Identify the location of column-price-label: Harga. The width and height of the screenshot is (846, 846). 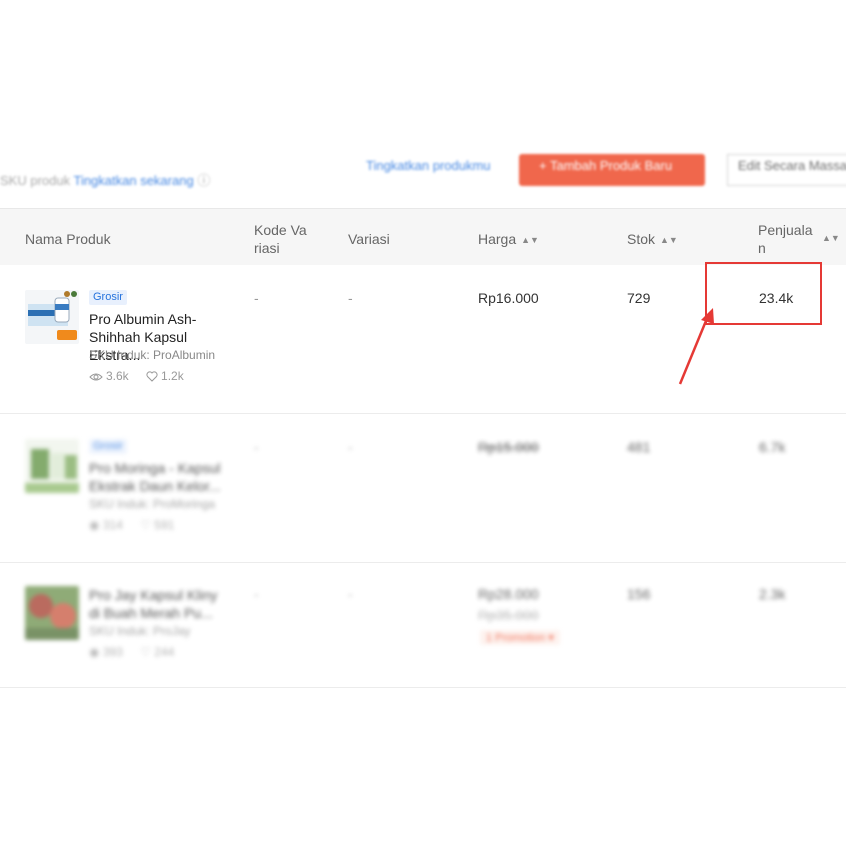
(497, 239).